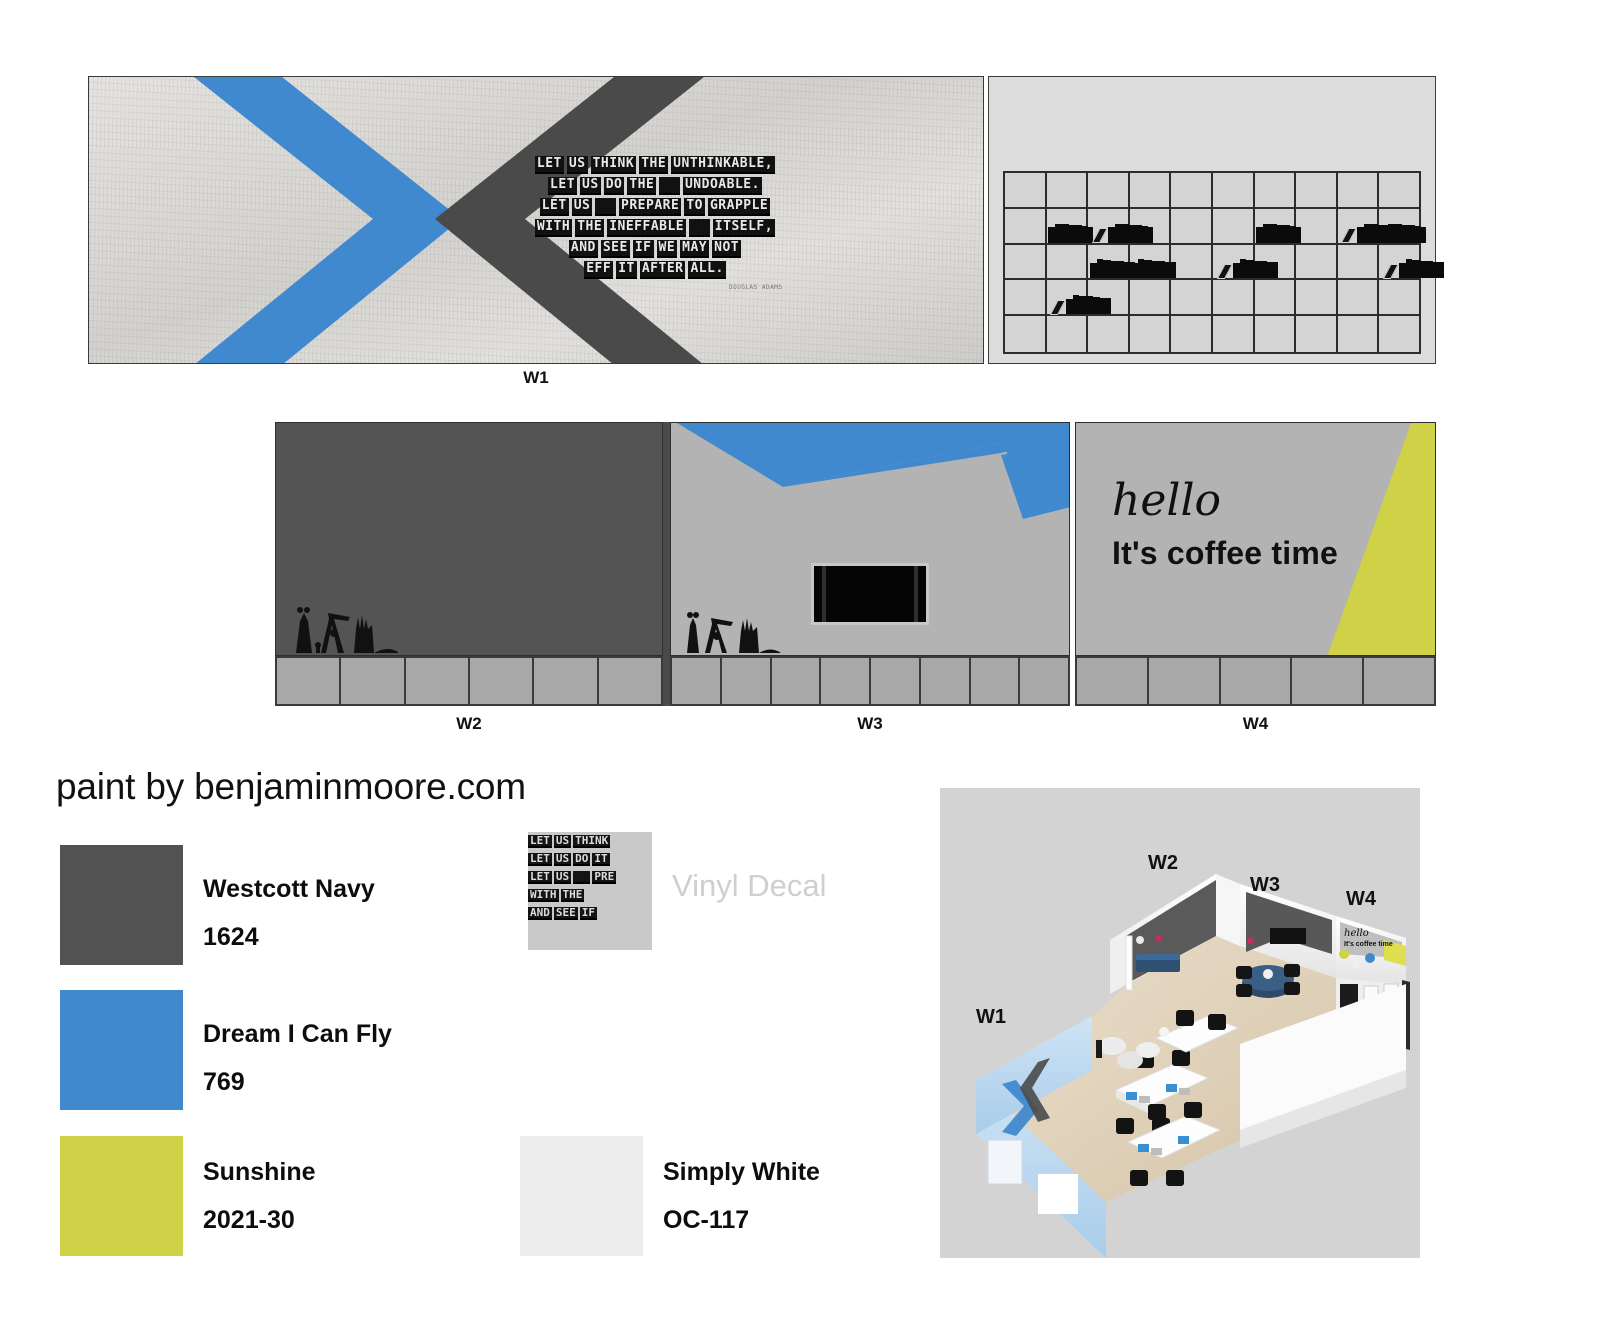 The height and width of the screenshot is (1328, 1600). Describe the element at coordinates (707, 270) in the screenshot. I see `quote-word: ALL.` at that location.